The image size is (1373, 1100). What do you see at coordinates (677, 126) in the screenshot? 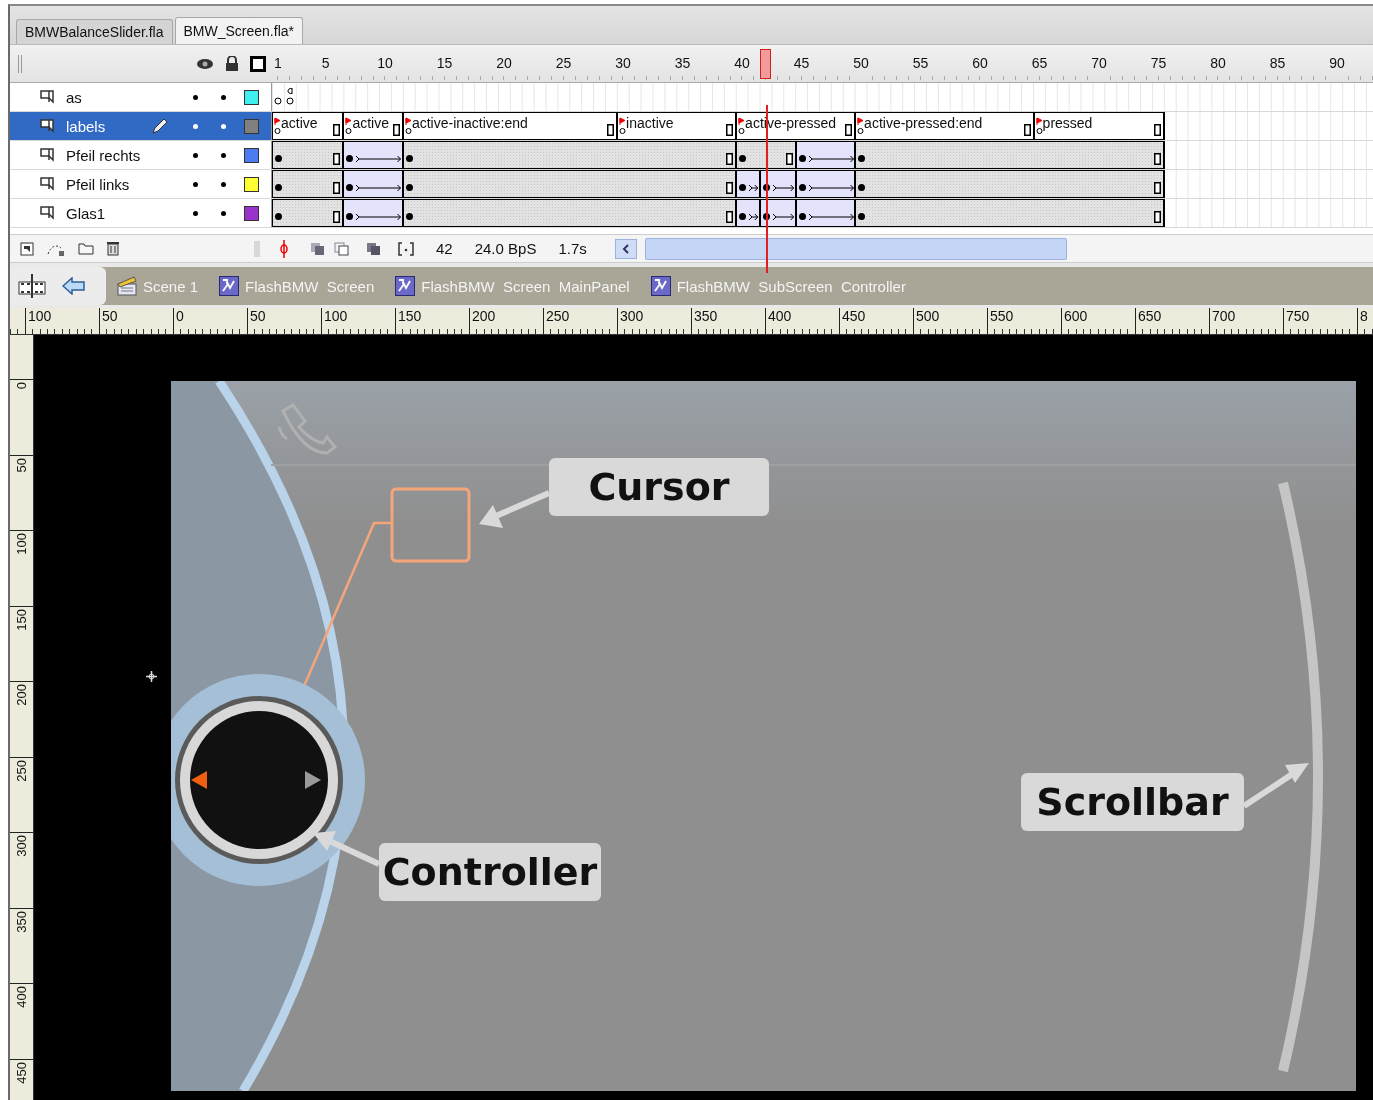
I see `frame-span: inactive` at bounding box center [677, 126].